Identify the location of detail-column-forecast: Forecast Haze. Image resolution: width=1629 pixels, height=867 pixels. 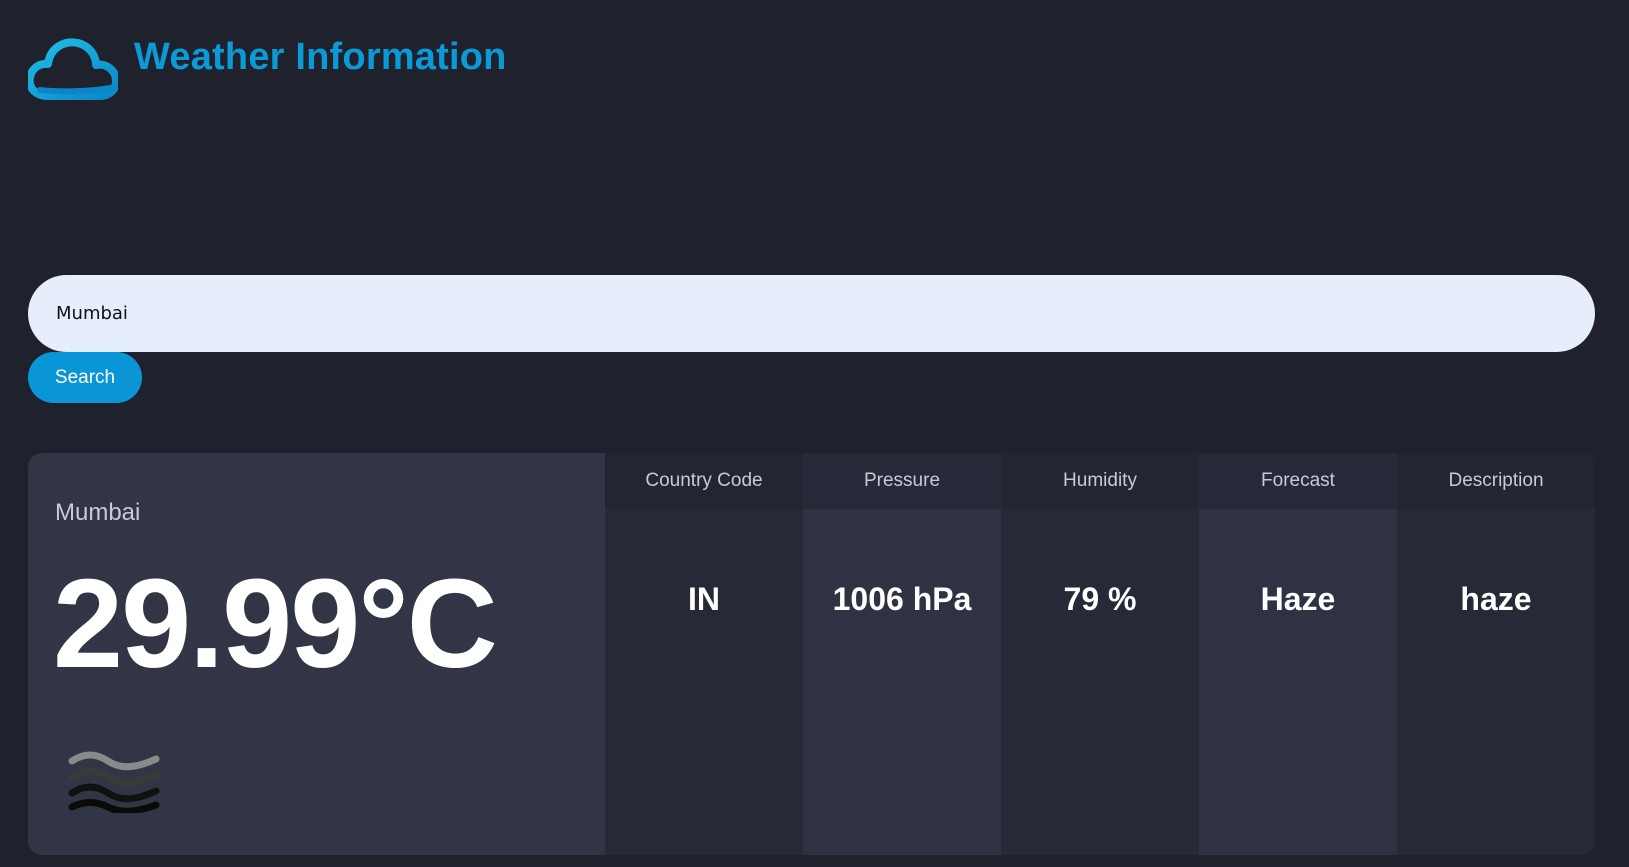
(1298, 654).